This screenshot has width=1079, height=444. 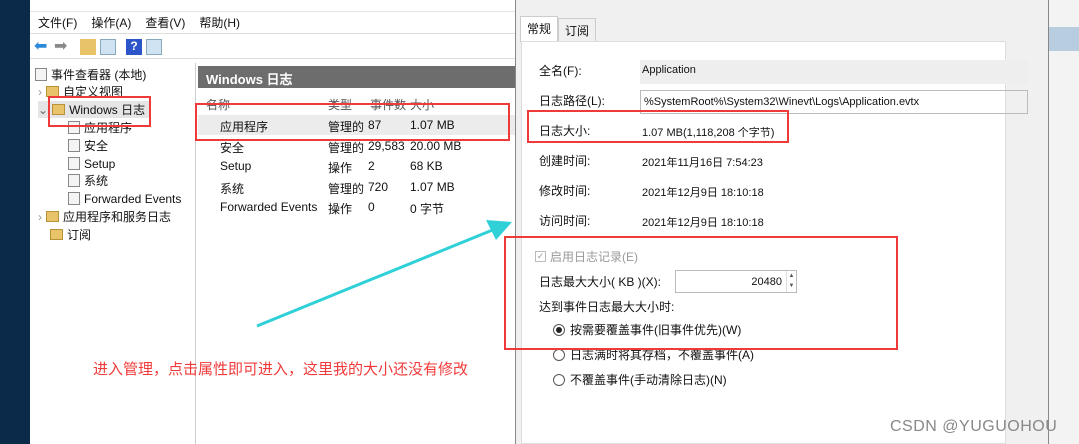 What do you see at coordinates (281, 369) in the screenshot?
I see `annotation-text: 进入管理，点击属性即可进入，这里我的大小还没有修改` at bounding box center [281, 369].